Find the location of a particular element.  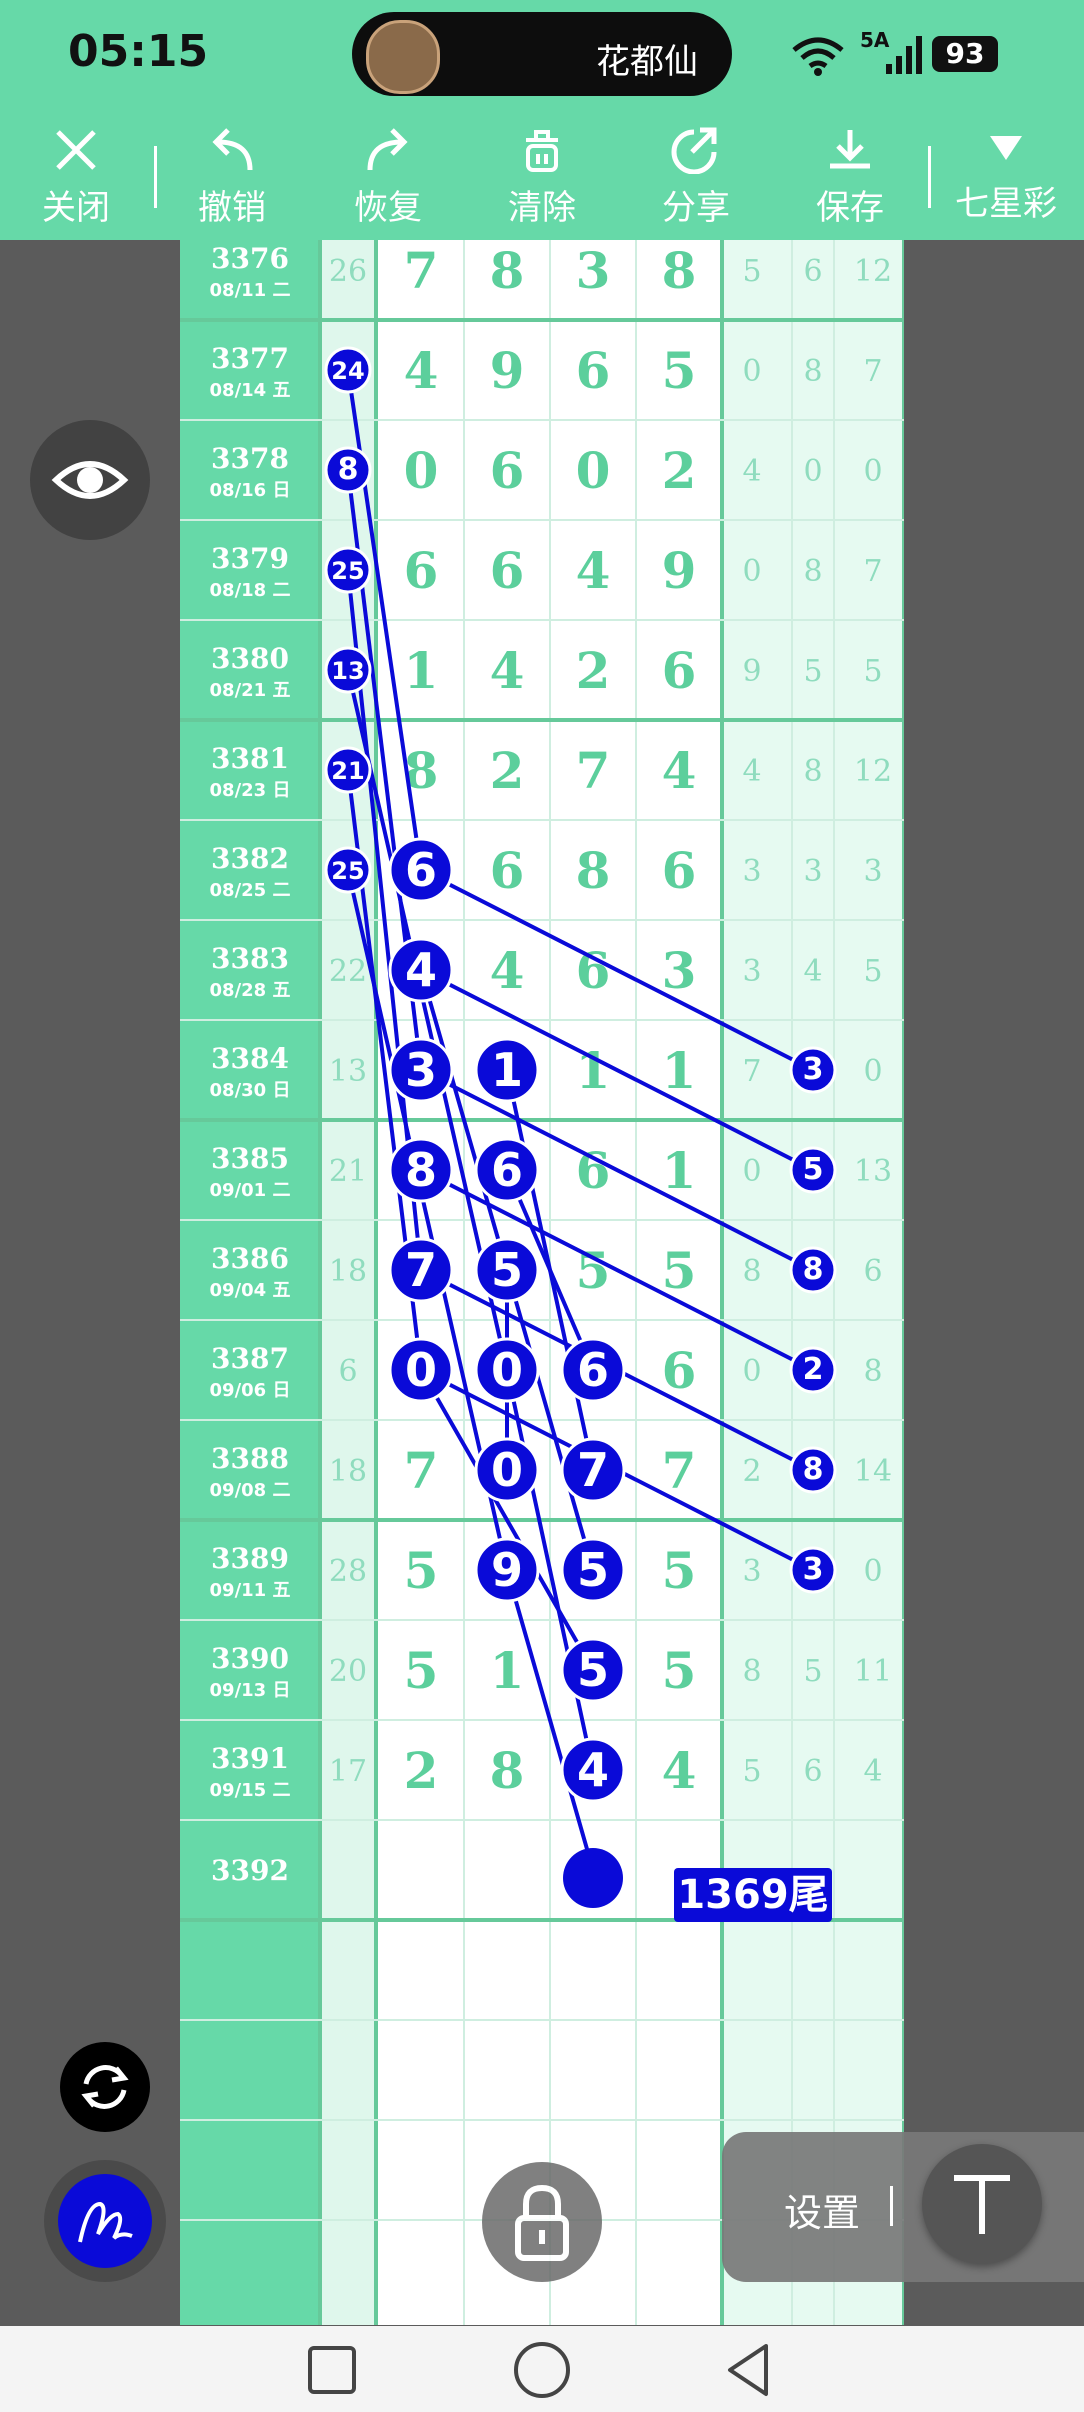

issue-date: 08/30 日 is located at coordinates (250, 1090).